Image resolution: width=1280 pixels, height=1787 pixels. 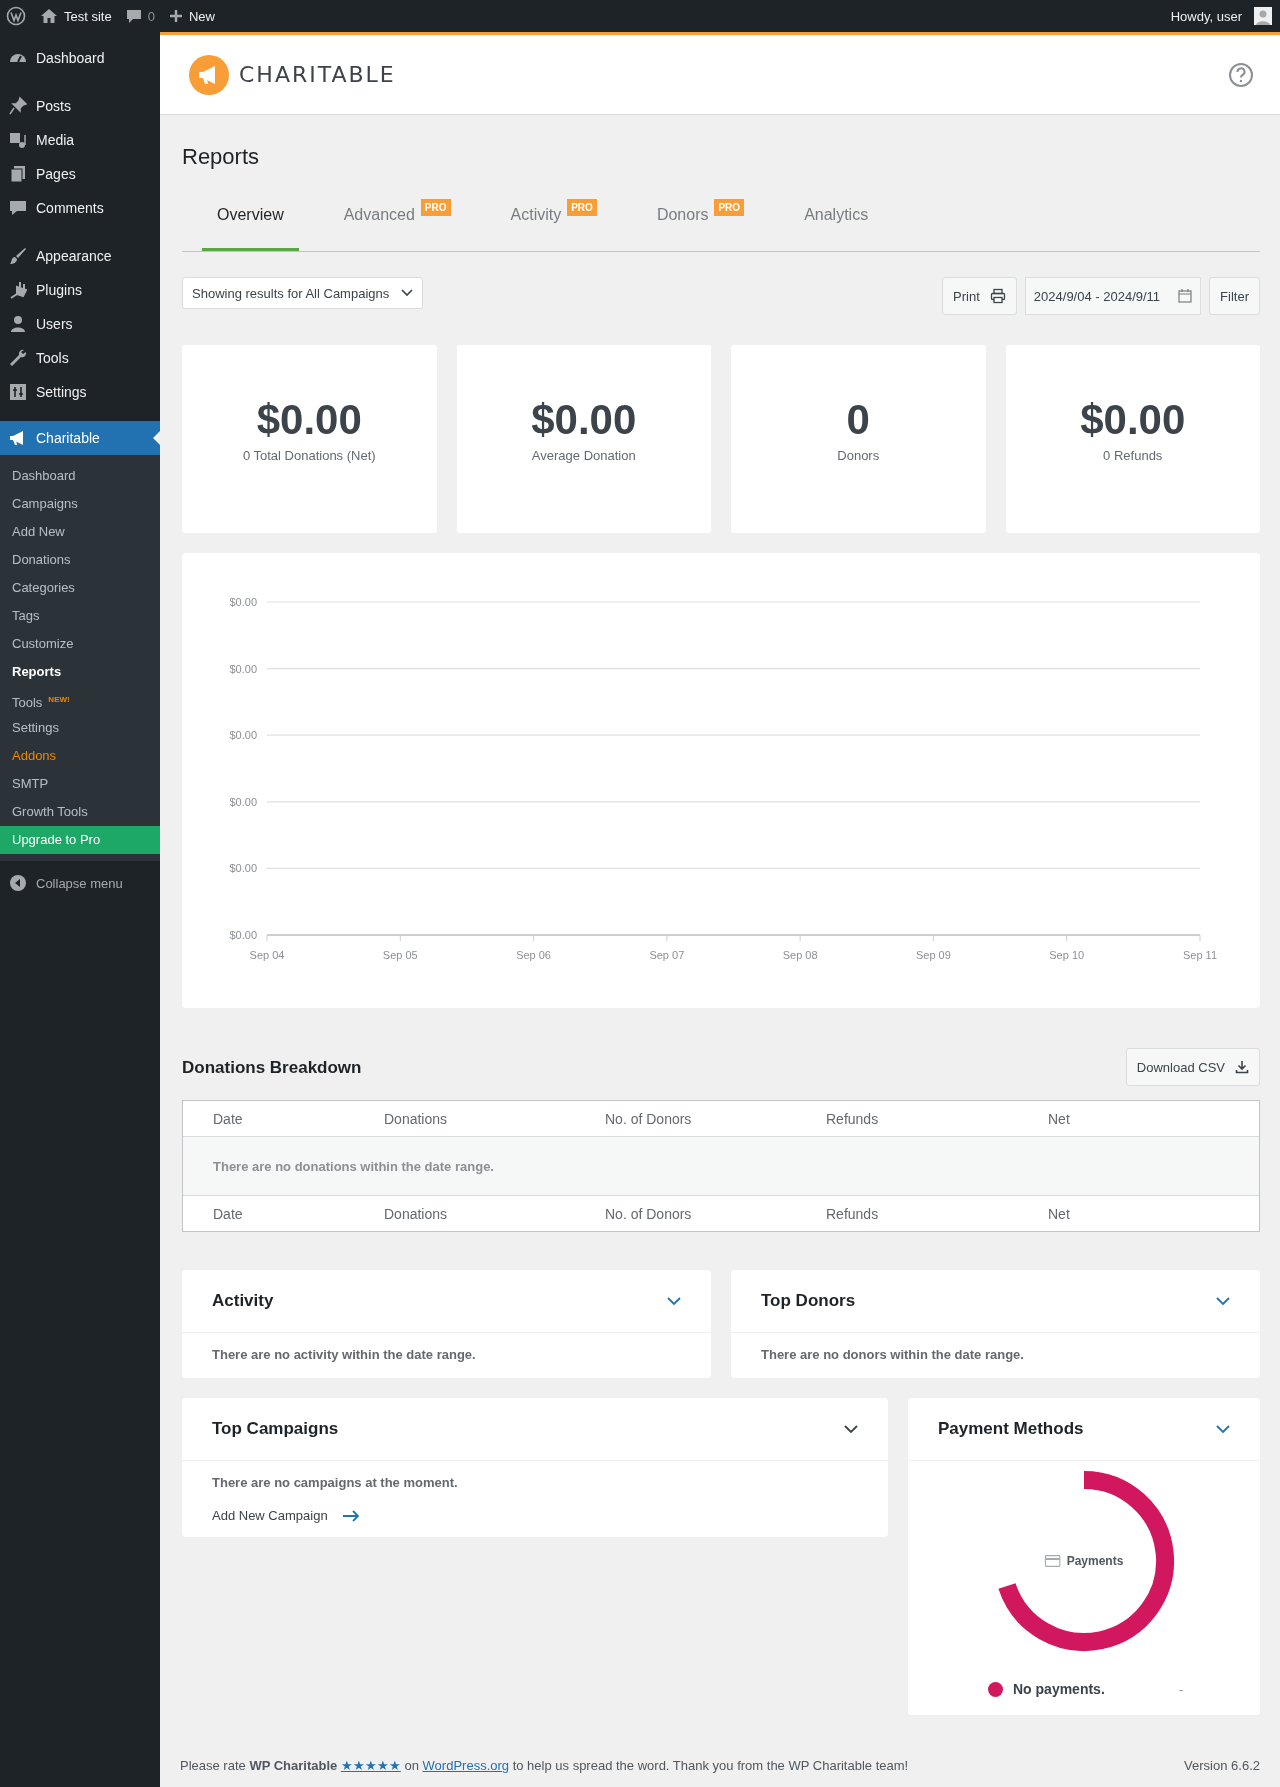 I want to click on submenu-item: Settings, so click(x=80, y=728).